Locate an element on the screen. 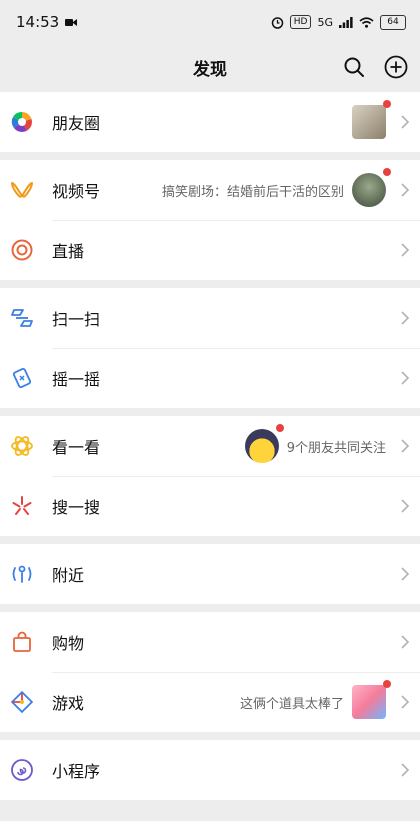 This screenshot has width=420, height=821. group-shop-games: 购物 游戏 这俩个道具太棒了 is located at coordinates (210, 672).